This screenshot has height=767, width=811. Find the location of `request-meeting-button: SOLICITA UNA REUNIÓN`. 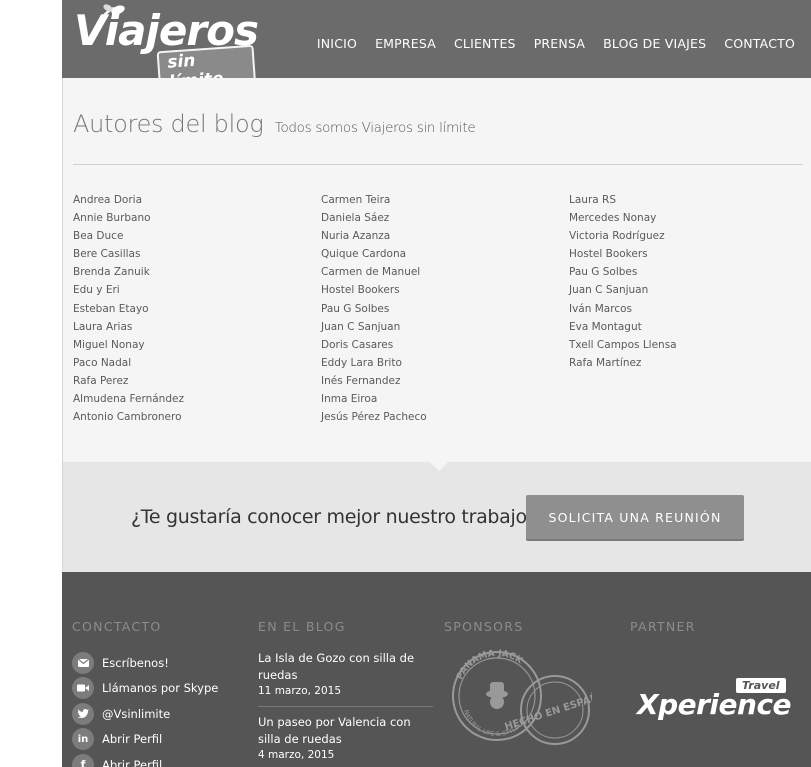

request-meeting-button: SOLICITA UNA REUNIÓN is located at coordinates (635, 517).